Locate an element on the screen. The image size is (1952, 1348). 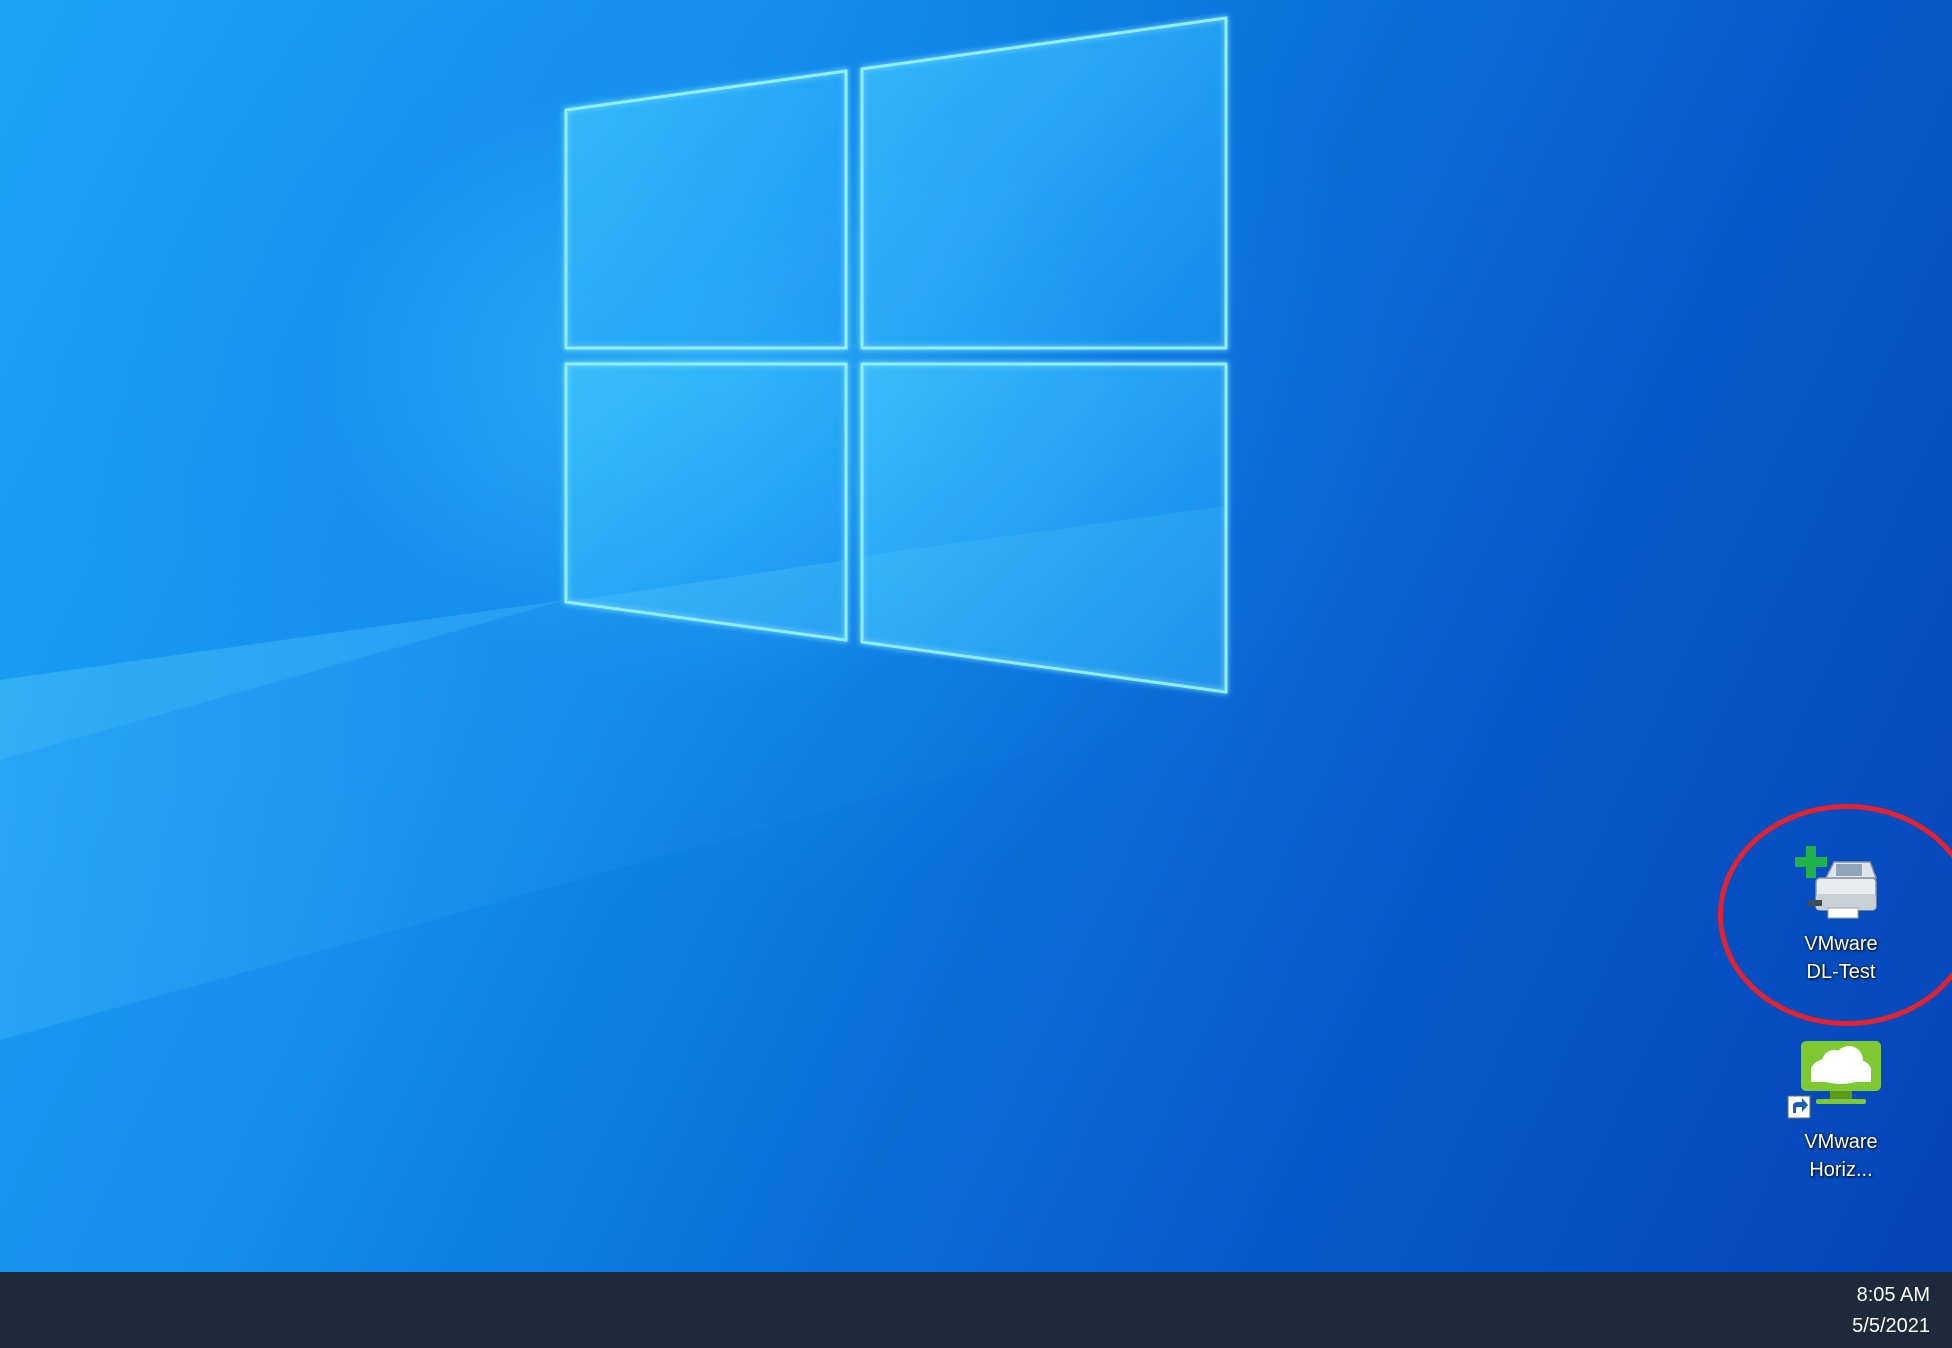
printer-icon is located at coordinates (1841, 884).